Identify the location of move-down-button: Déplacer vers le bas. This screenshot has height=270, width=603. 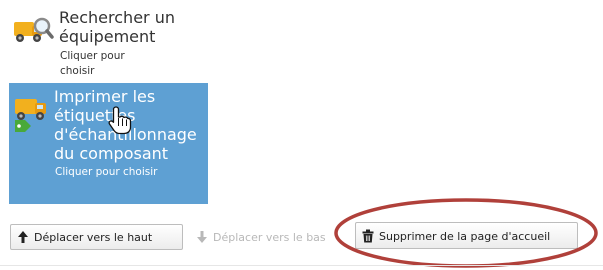
(263, 237).